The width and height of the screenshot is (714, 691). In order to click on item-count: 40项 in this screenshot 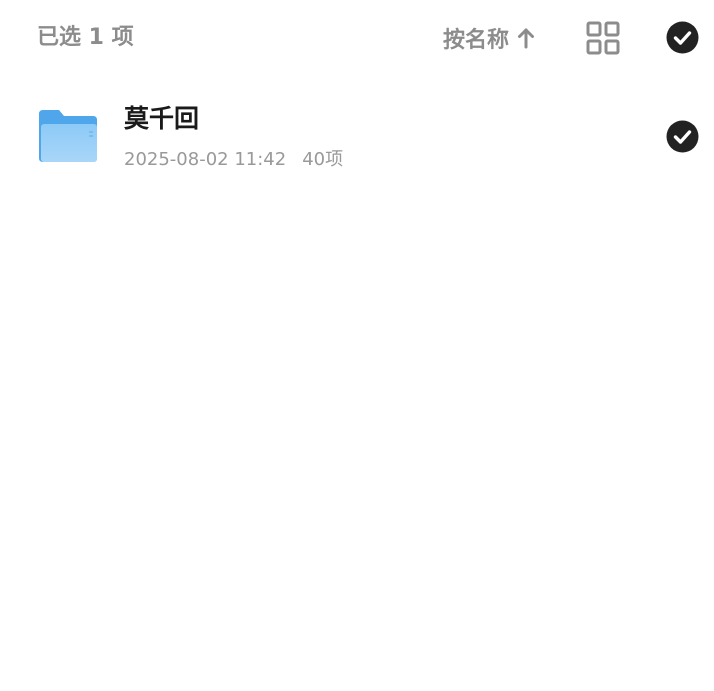, I will do `click(323, 159)`.